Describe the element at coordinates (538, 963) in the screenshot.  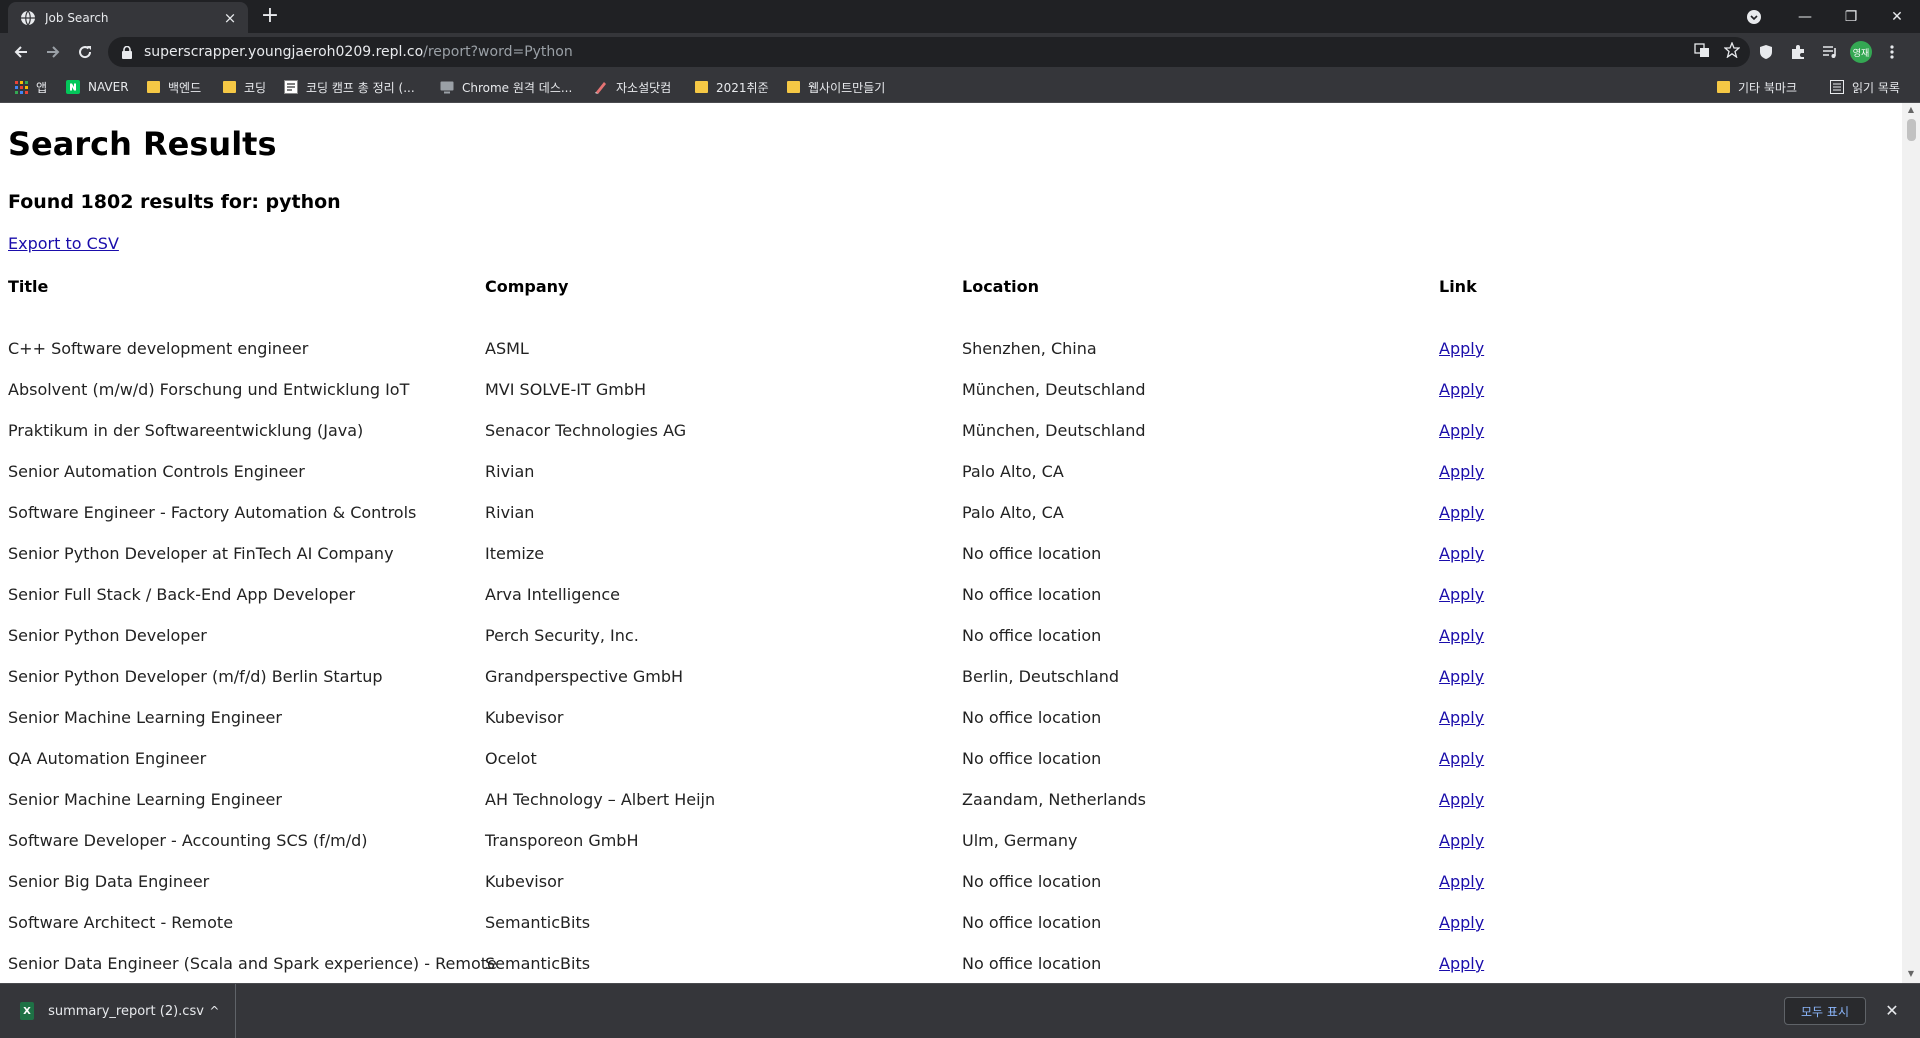
I see `cell-company: SemanticBits` at that location.